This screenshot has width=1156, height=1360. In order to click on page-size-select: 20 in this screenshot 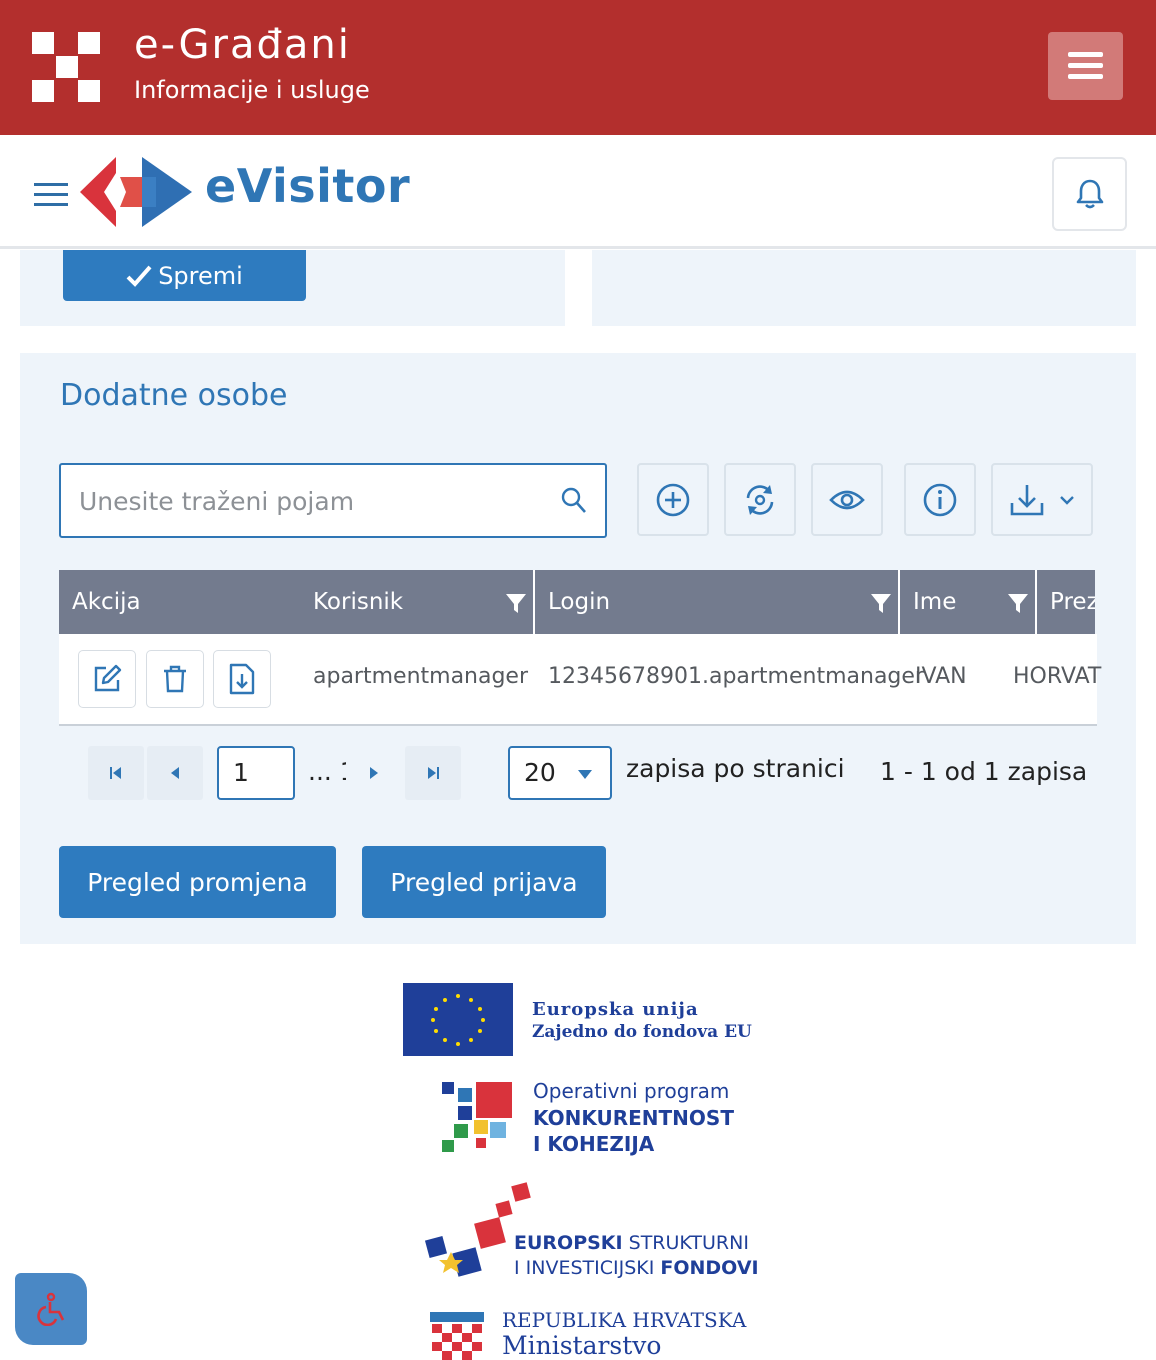, I will do `click(560, 773)`.